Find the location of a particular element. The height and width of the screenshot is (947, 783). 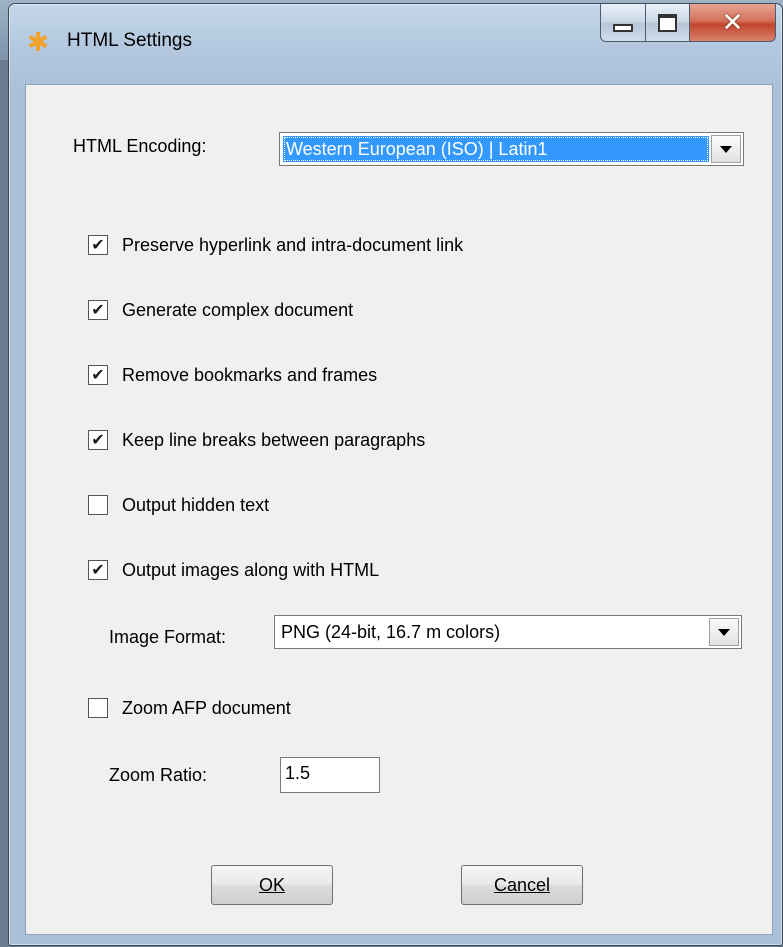

option-generate-complex: ✔ Generate complex document is located at coordinates (220, 310).